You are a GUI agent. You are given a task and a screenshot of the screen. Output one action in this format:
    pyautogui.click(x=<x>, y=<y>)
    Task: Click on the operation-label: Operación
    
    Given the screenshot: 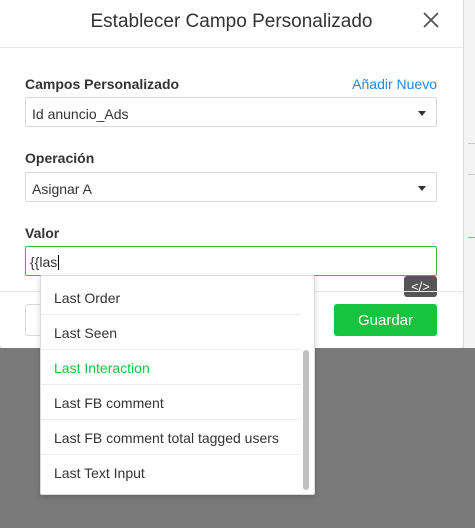 What is the action you would take?
    pyautogui.click(x=60, y=158)
    